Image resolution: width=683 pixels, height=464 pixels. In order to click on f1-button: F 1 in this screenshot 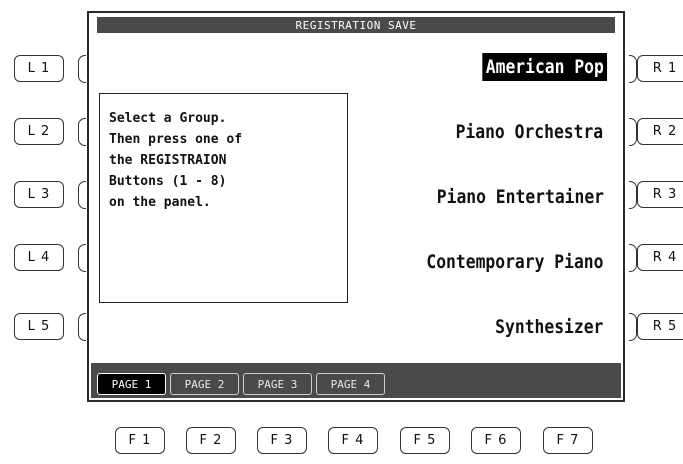, I will do `click(140, 440)`.